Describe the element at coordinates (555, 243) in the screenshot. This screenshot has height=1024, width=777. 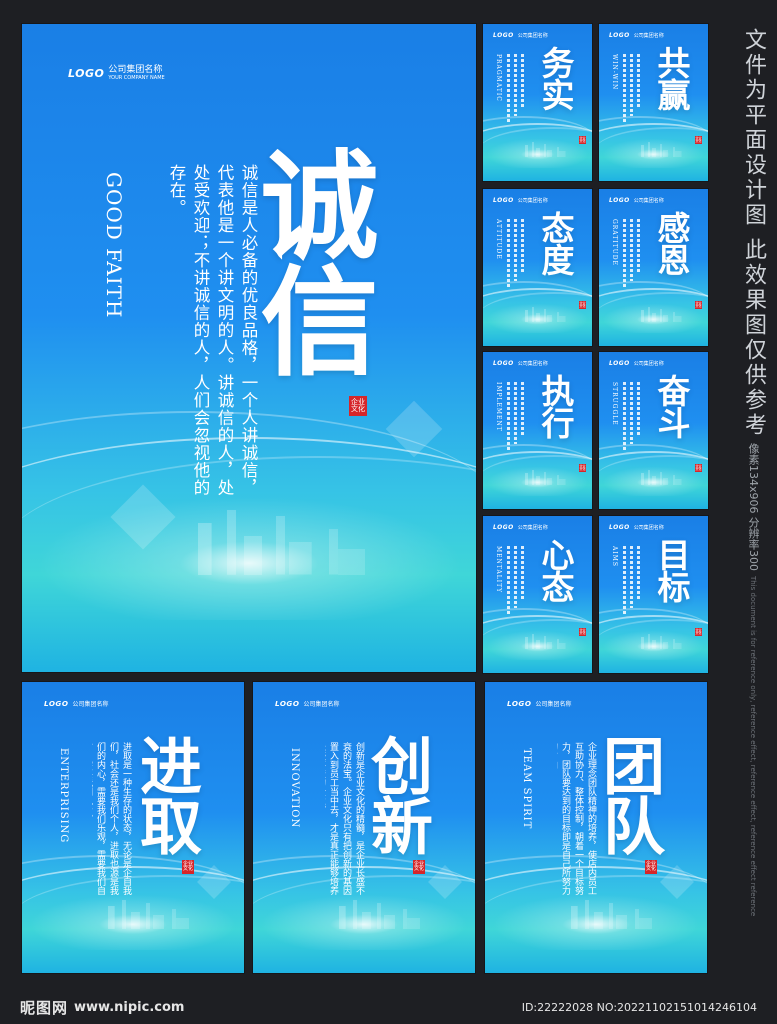
I see `poster-title: 态度` at that location.